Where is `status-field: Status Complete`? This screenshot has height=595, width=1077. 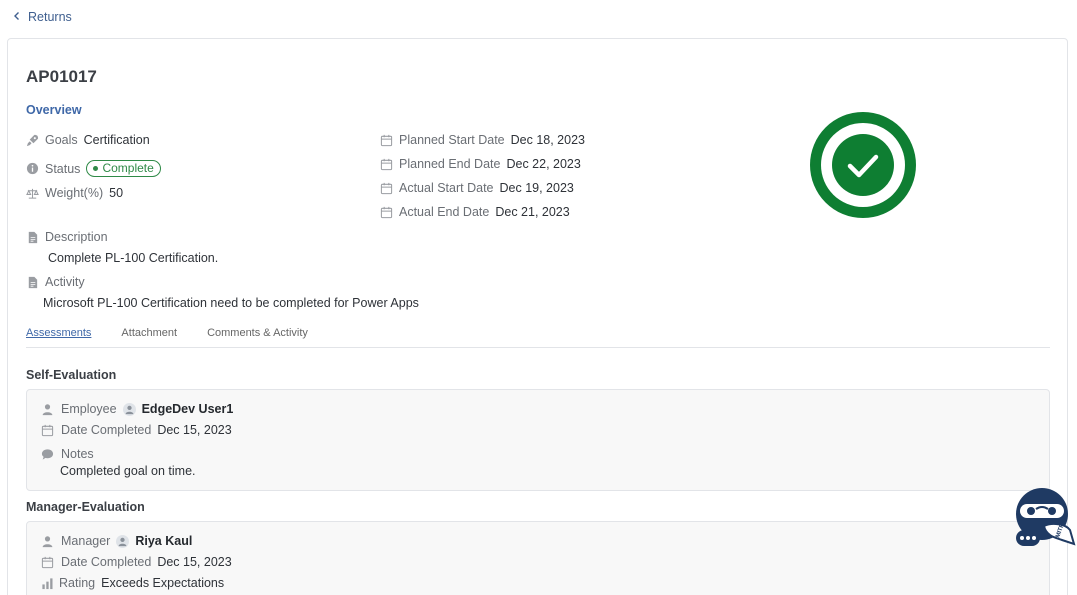 status-field: Status Complete is located at coordinates (93, 168).